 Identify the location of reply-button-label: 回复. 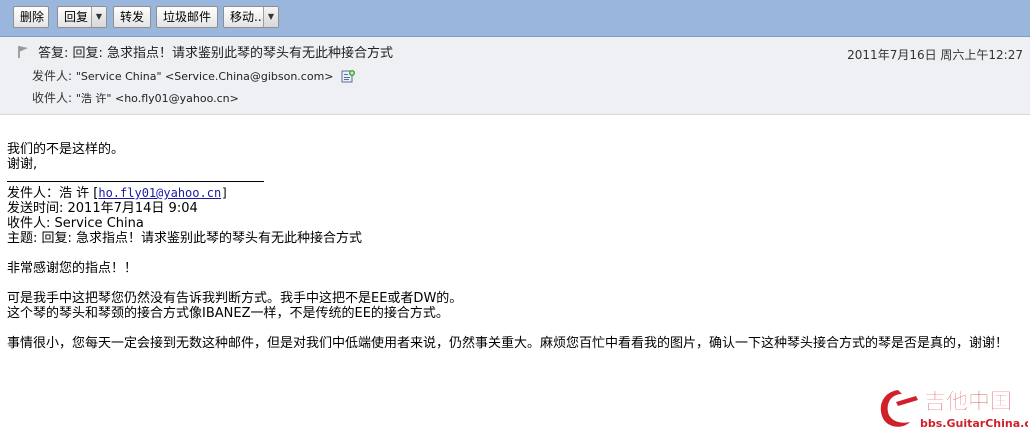
(76, 17).